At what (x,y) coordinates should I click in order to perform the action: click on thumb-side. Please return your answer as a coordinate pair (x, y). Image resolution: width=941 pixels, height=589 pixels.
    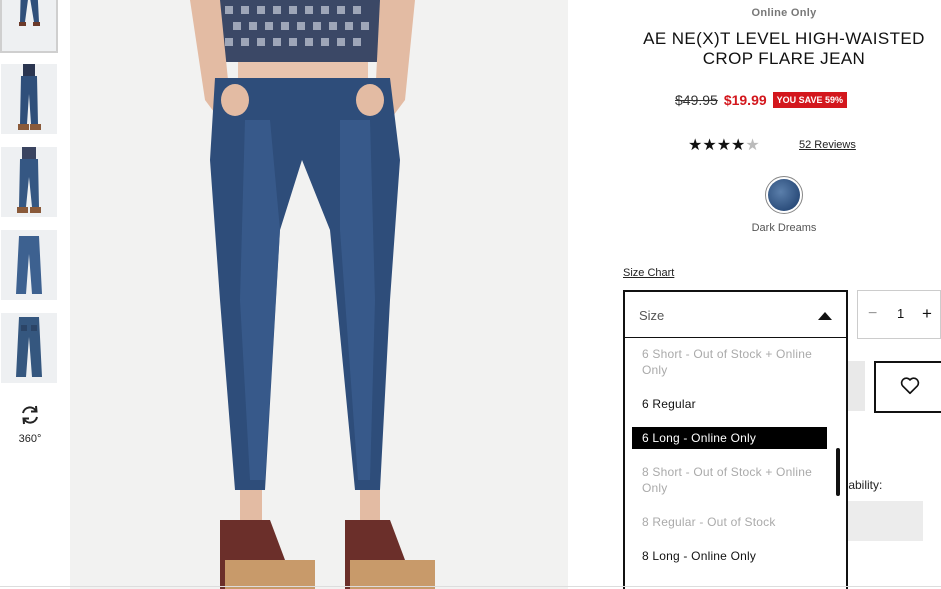
    Looking at the image, I should click on (29, 99).